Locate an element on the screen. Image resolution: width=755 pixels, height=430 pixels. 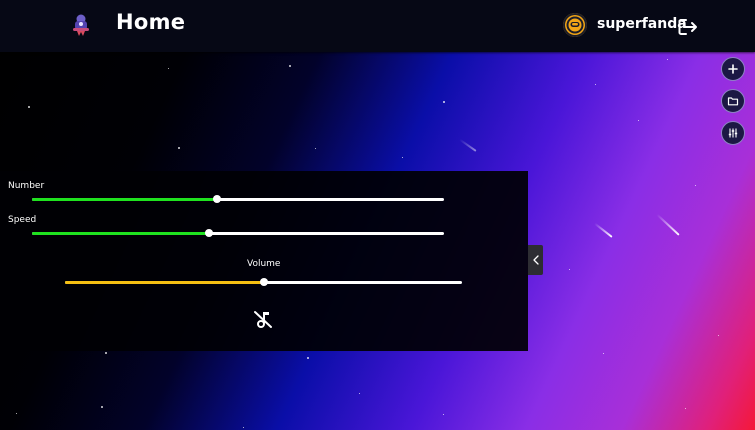
avatar-icon is located at coordinates (575, 25).